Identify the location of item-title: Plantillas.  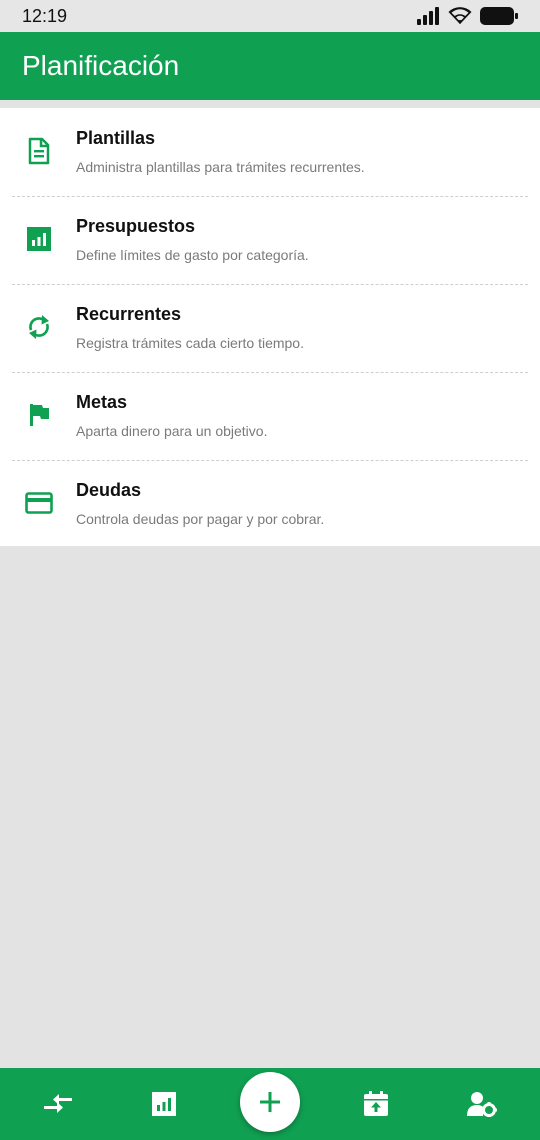
(116, 138).